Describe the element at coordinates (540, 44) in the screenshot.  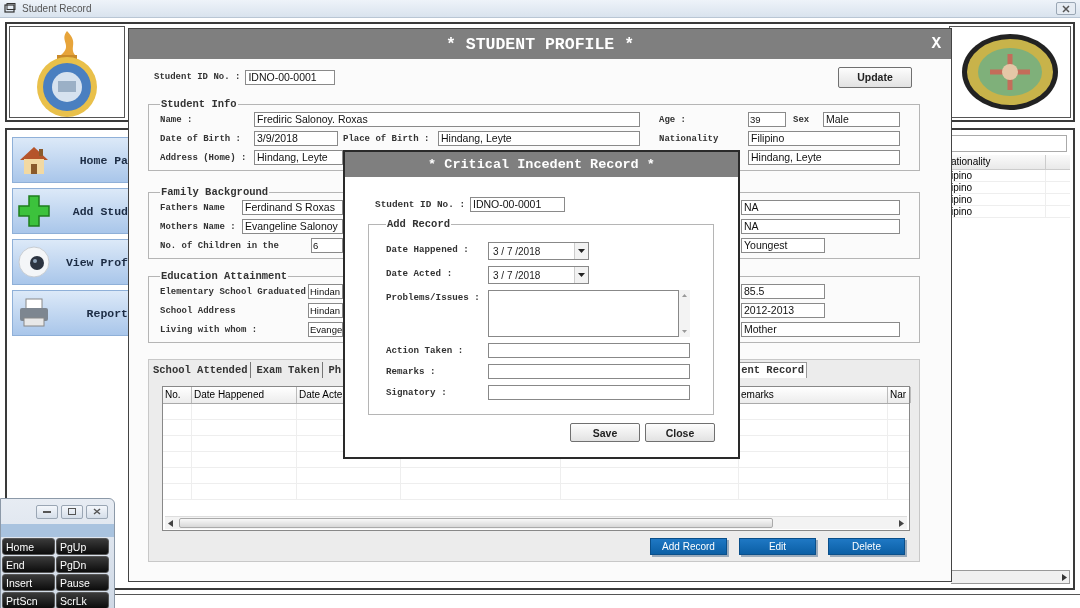
I see `window-title: * STUDENT PROFILE *` at that location.